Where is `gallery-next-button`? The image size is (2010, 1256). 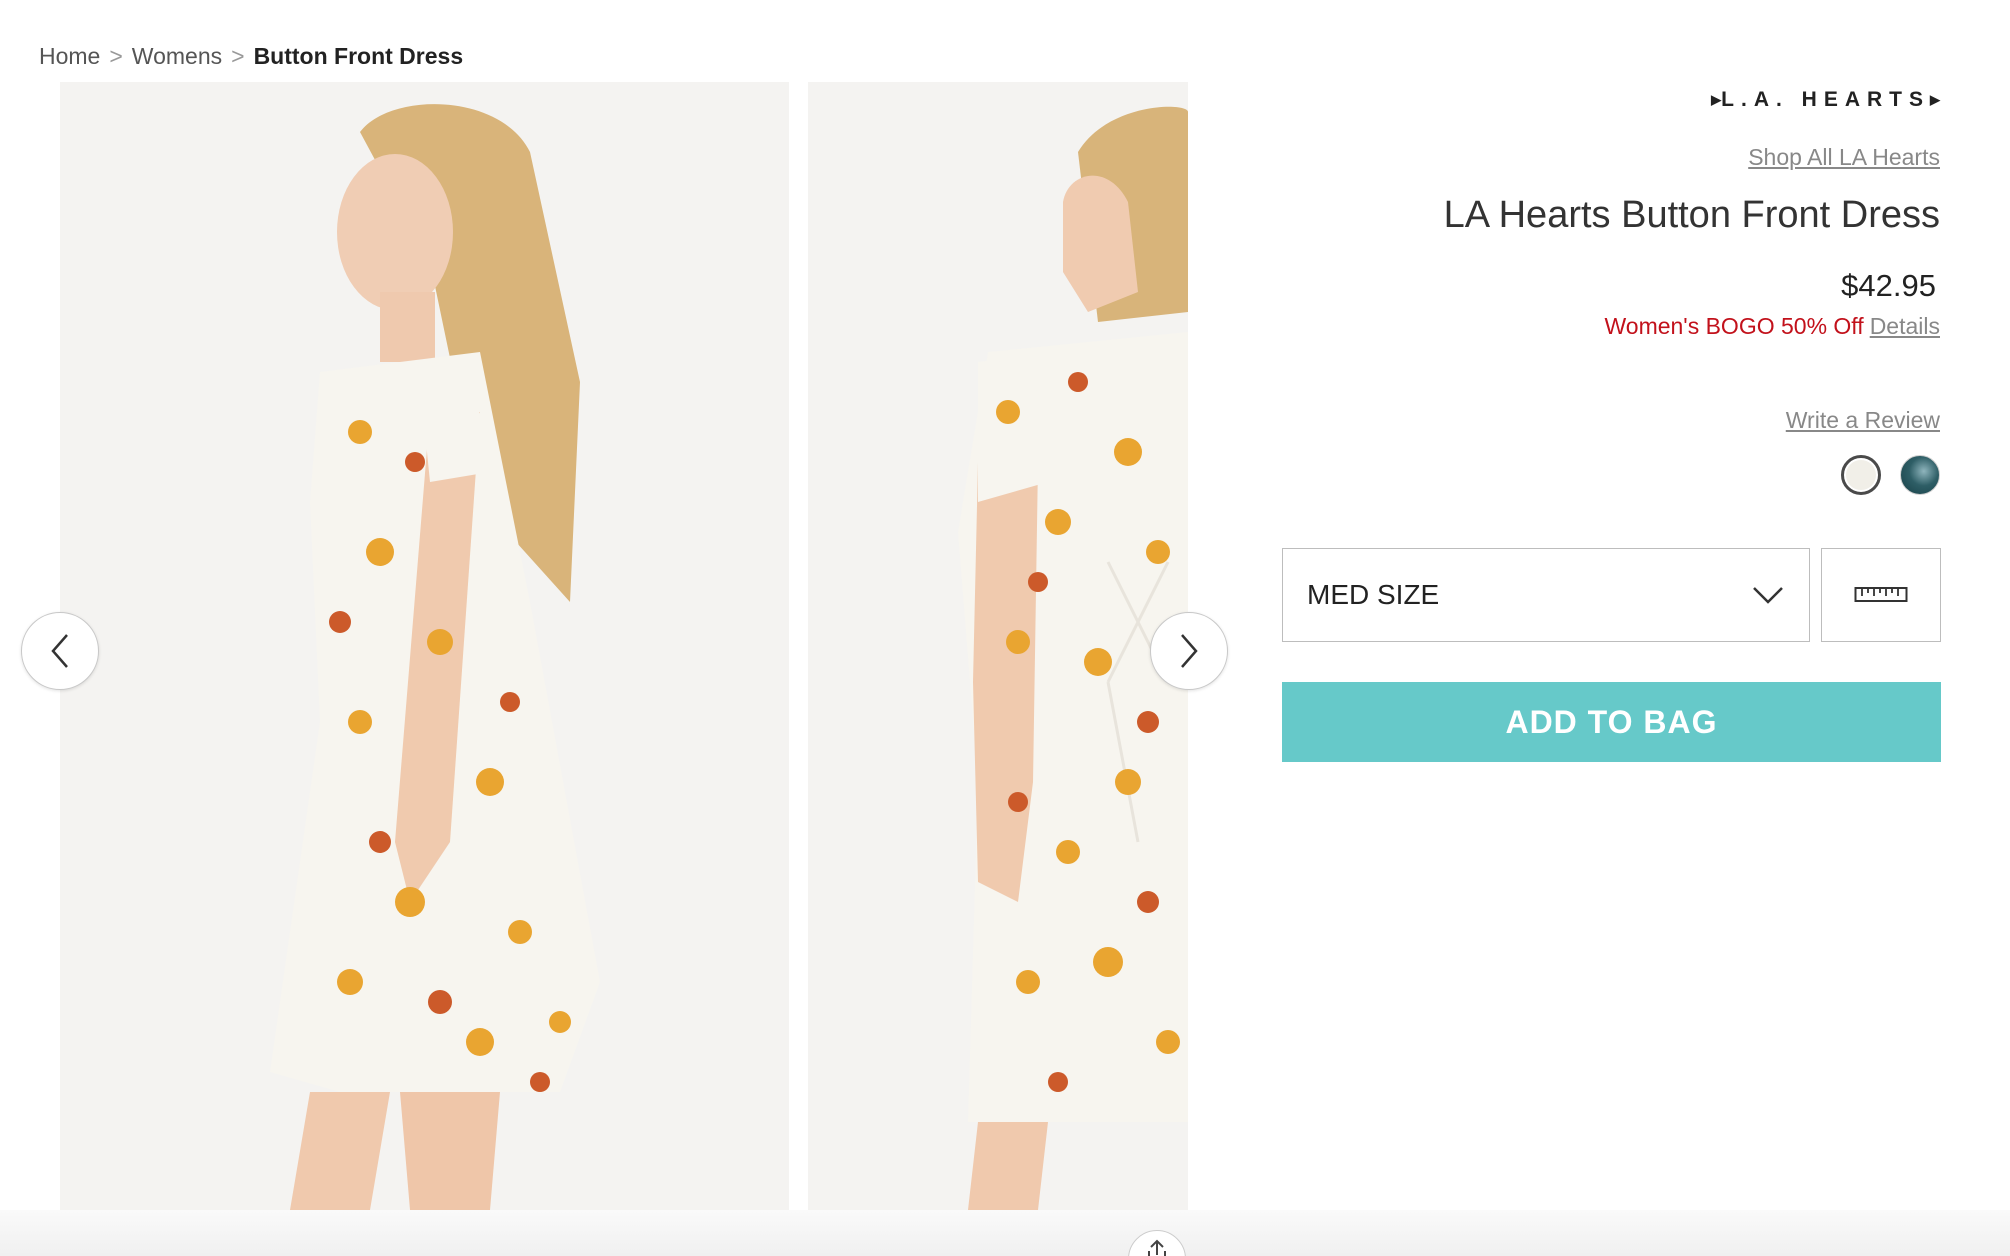
gallery-next-button is located at coordinates (1189, 651).